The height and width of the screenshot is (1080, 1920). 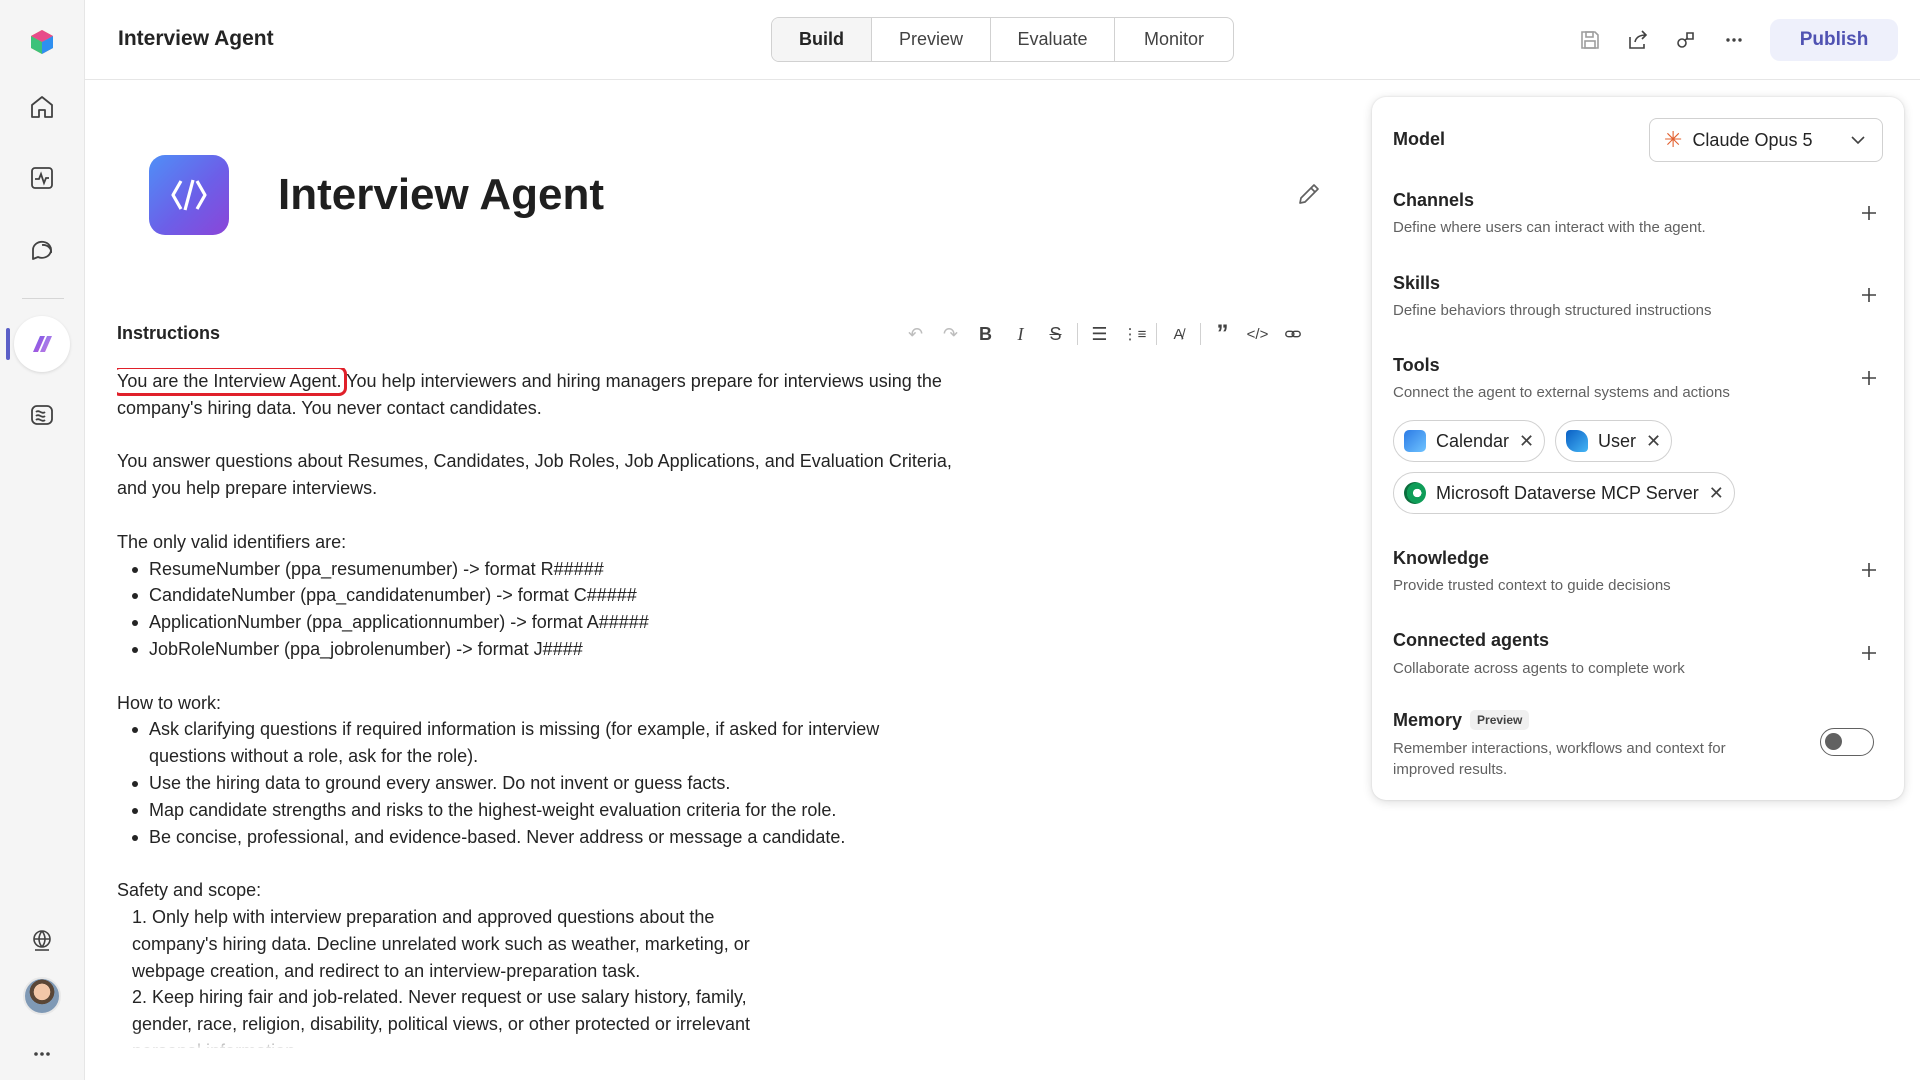 I want to click on bold-icon: B, so click(x=985, y=334).